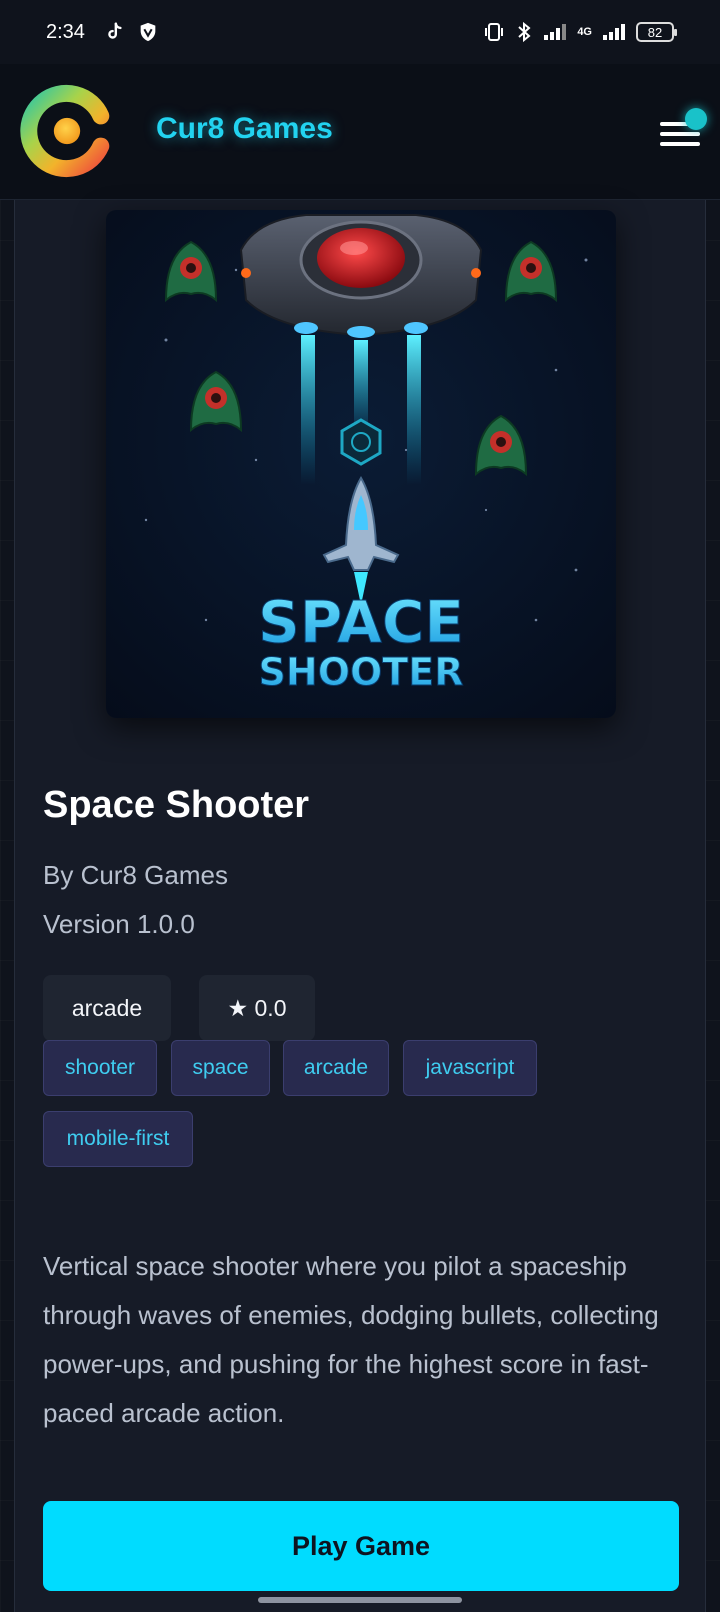  Describe the element at coordinates (148, 32) in the screenshot. I see `vpn-icon` at that location.